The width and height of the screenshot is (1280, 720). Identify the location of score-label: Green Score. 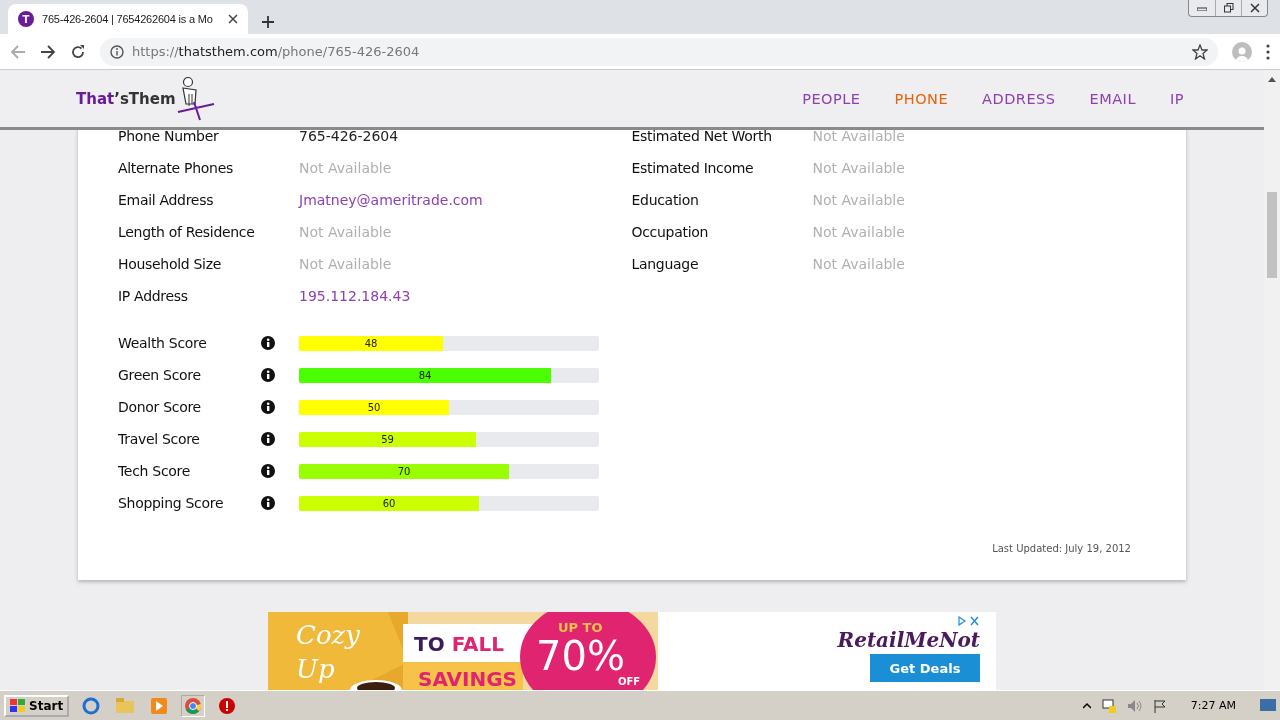
(160, 375).